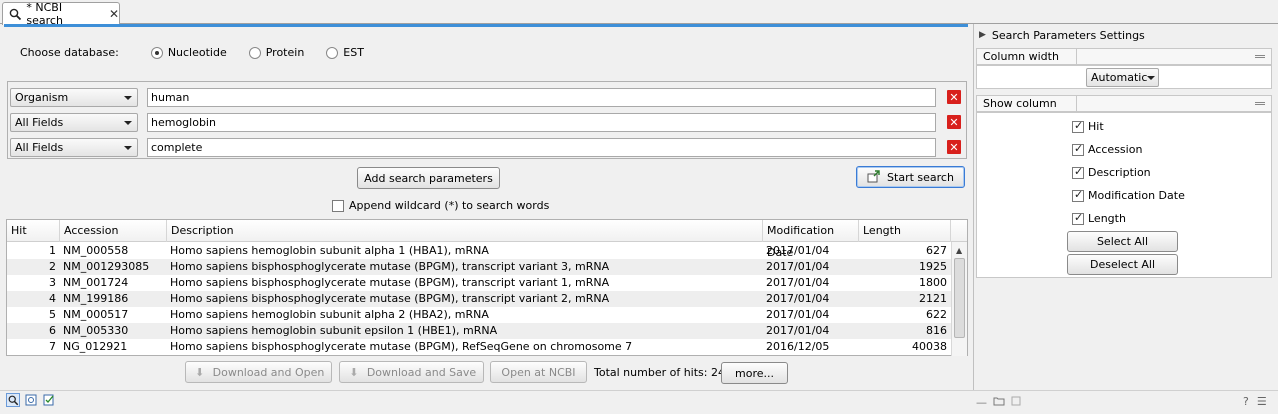 The image size is (1278, 414). I want to click on show-column-length: Length, so click(1099, 218).